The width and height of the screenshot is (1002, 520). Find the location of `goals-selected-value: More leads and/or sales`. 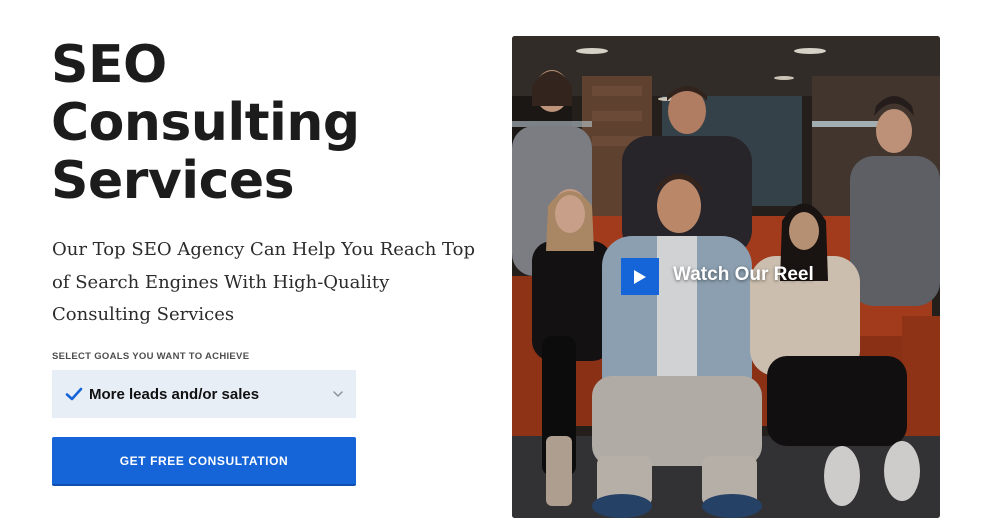

goals-selected-value: More leads and/or sales is located at coordinates (174, 394).